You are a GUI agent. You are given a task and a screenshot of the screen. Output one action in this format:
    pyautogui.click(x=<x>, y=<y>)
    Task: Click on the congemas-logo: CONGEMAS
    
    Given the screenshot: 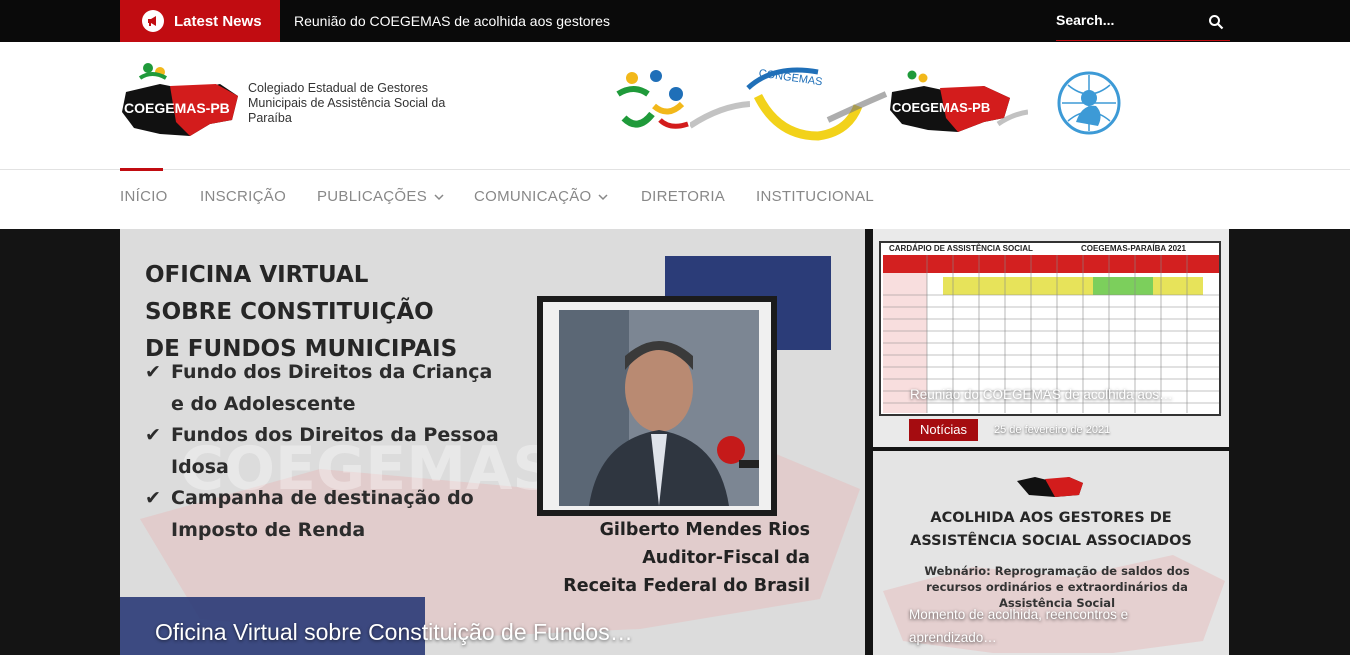 What is the action you would take?
    pyautogui.click(x=817, y=104)
    